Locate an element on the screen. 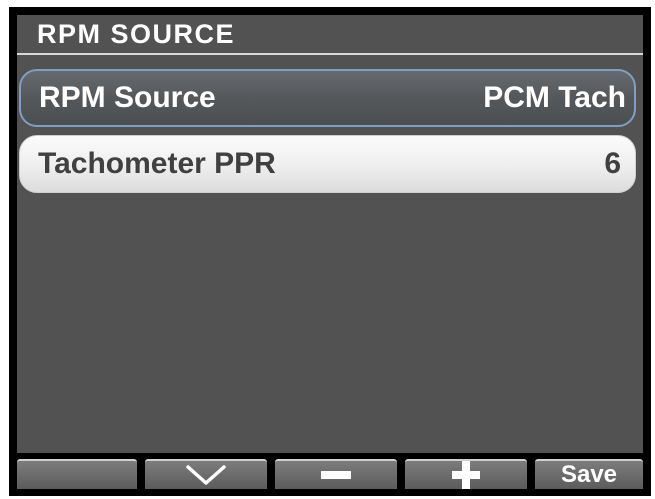 This screenshot has width=655, height=499. softkey-bar: Save is located at coordinates (330, 471).